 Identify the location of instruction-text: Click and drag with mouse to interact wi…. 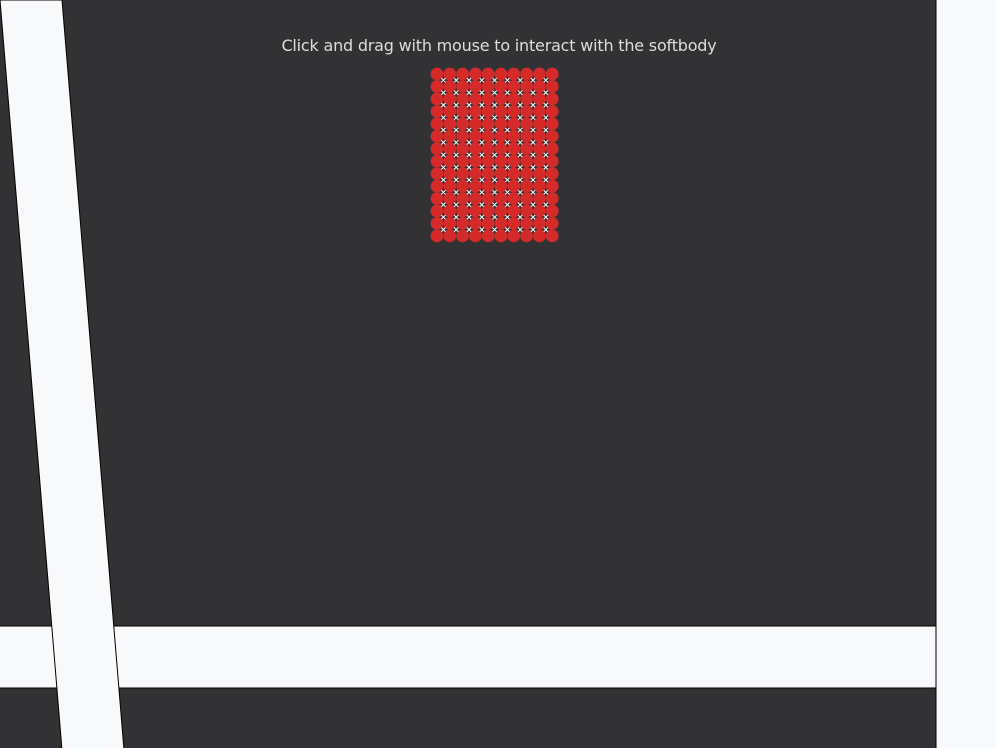
(499, 45).